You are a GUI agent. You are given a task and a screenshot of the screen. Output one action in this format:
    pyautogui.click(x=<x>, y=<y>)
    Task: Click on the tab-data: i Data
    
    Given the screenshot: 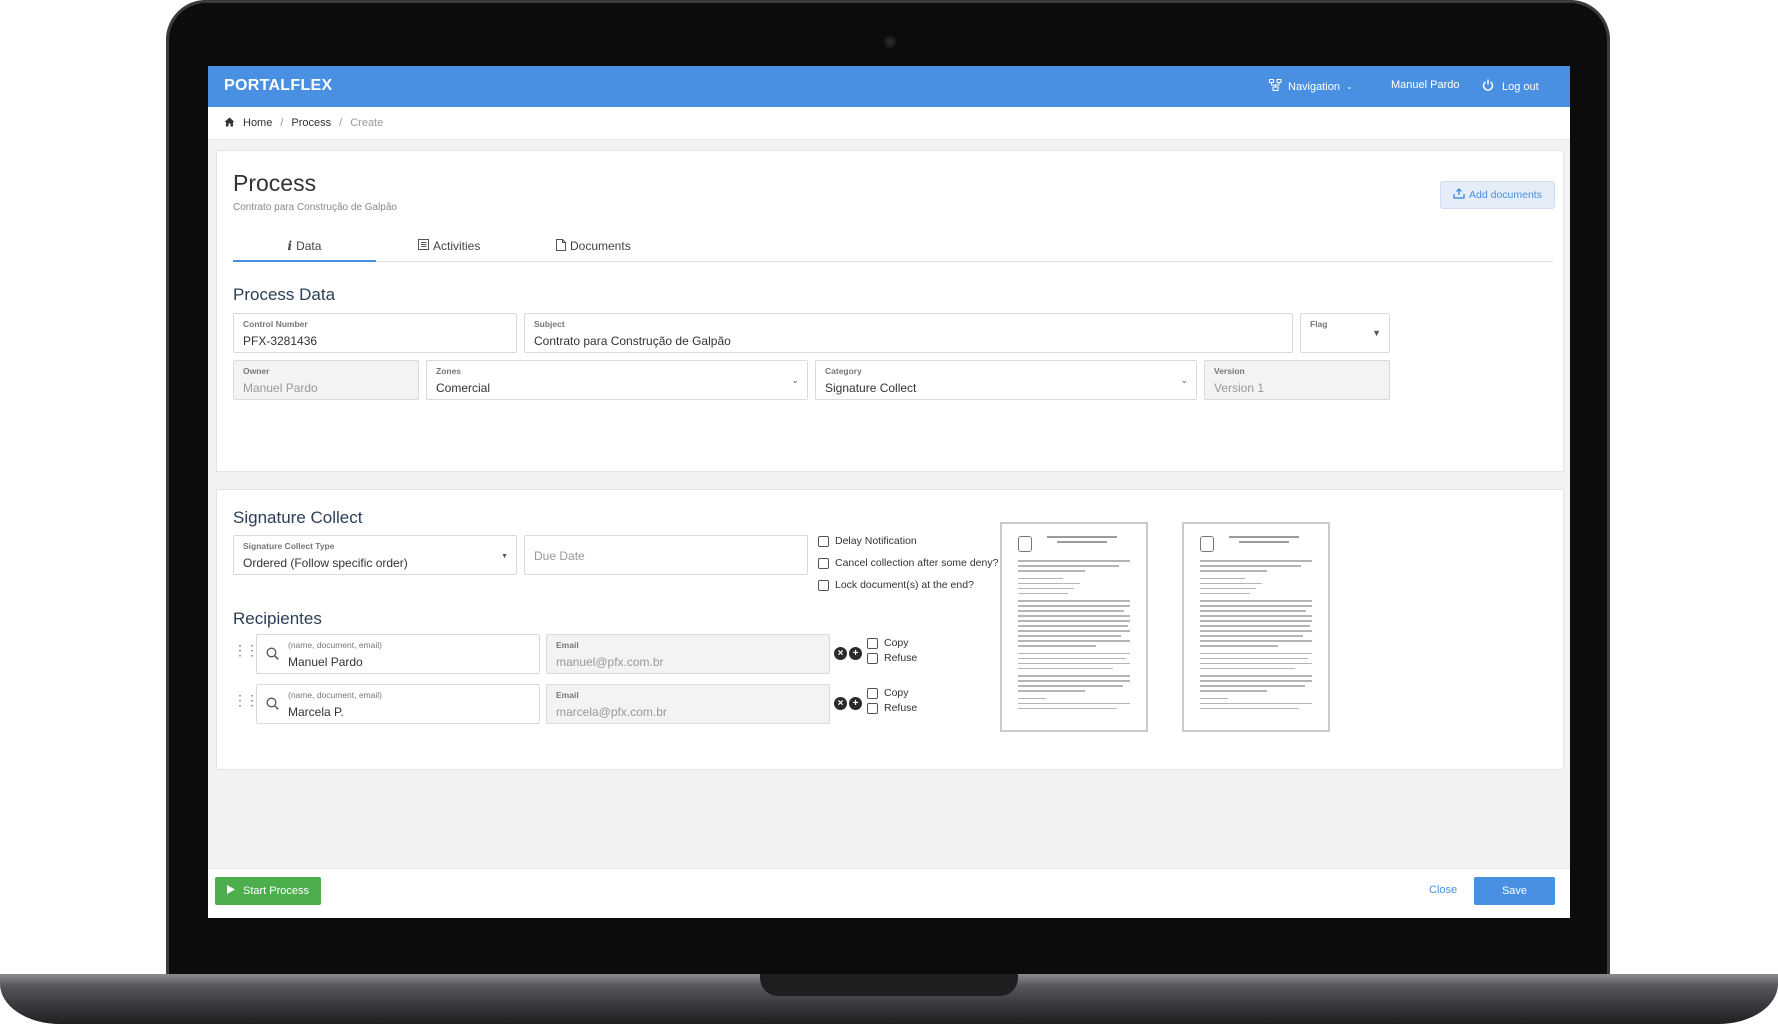 What is the action you would take?
    pyautogui.click(x=304, y=246)
    